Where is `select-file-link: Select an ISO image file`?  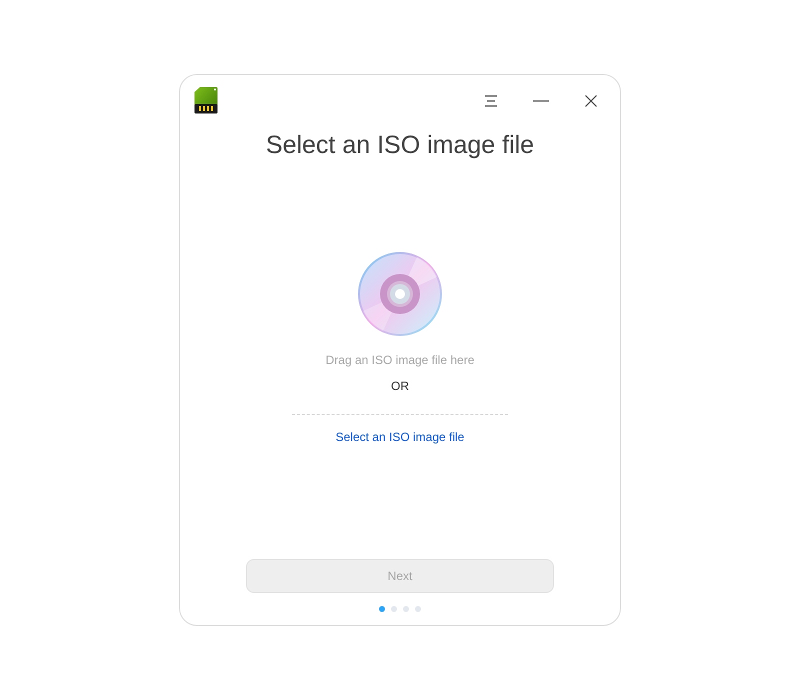 select-file-link: Select an ISO image file is located at coordinates (400, 437).